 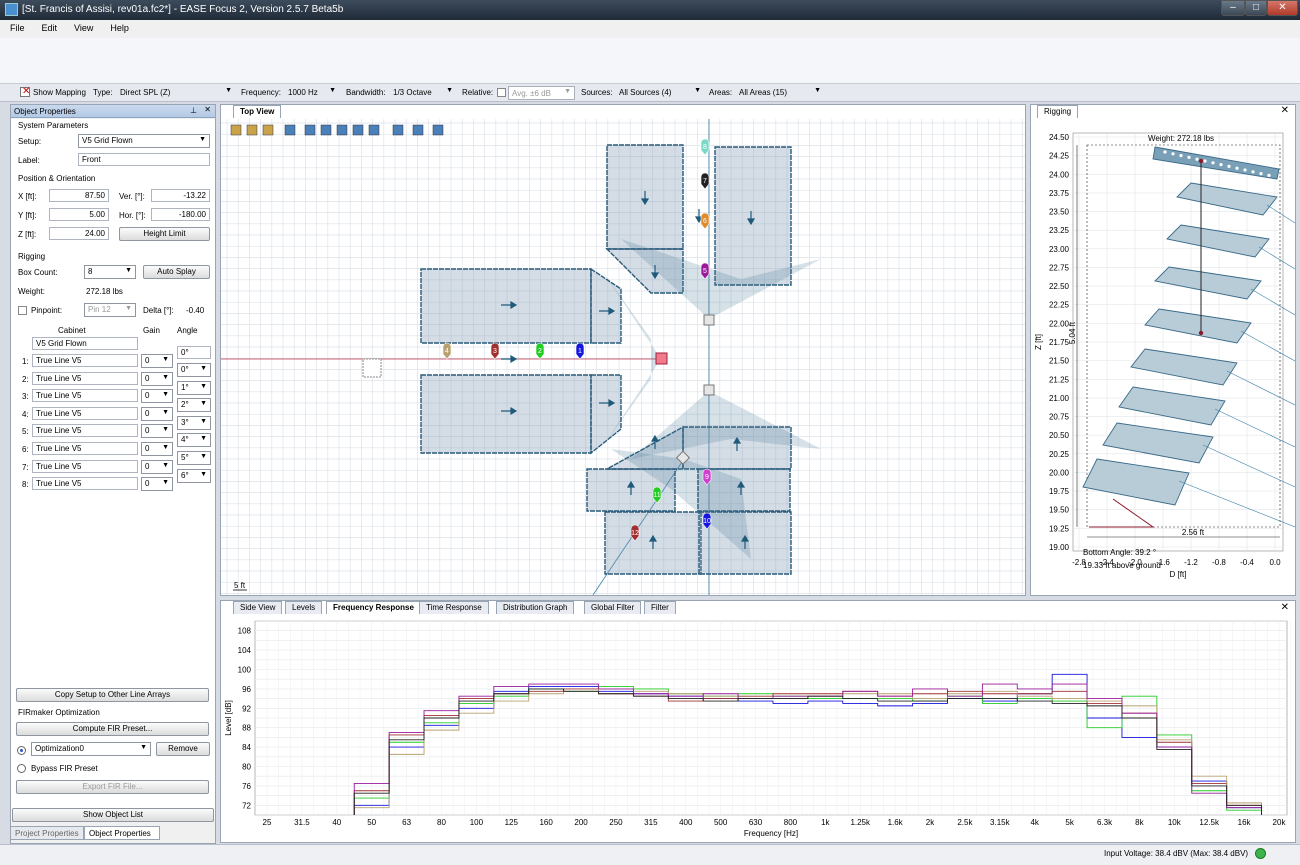 What do you see at coordinates (304, 607) in the screenshot?
I see `tab-levels: Levels` at bounding box center [304, 607].